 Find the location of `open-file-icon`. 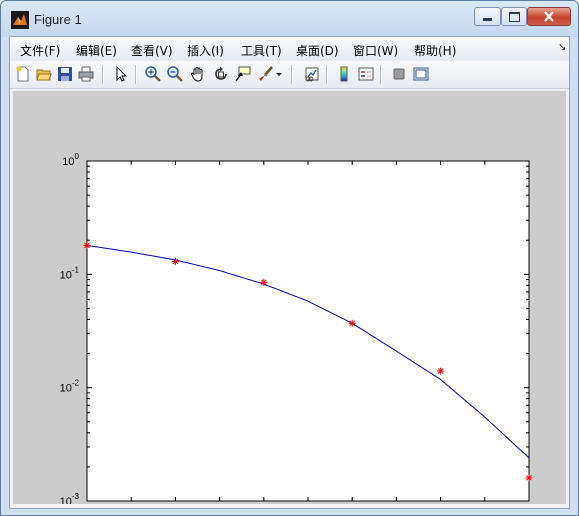

open-file-icon is located at coordinates (44, 74).